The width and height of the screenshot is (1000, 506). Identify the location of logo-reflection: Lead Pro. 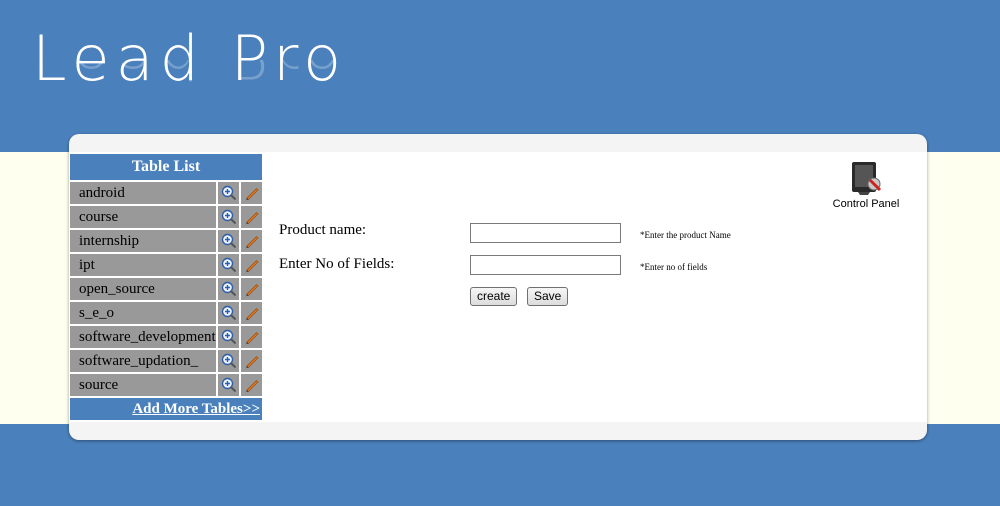
(189, 76).